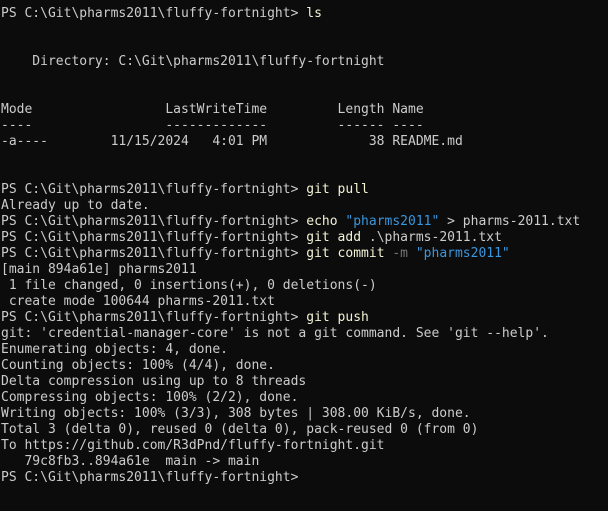 Image resolution: width=608 pixels, height=511 pixels. What do you see at coordinates (232, 141) in the screenshot?
I see `output-text: -a---- 11/15/2024 4:01 PM 38 README.md` at bounding box center [232, 141].